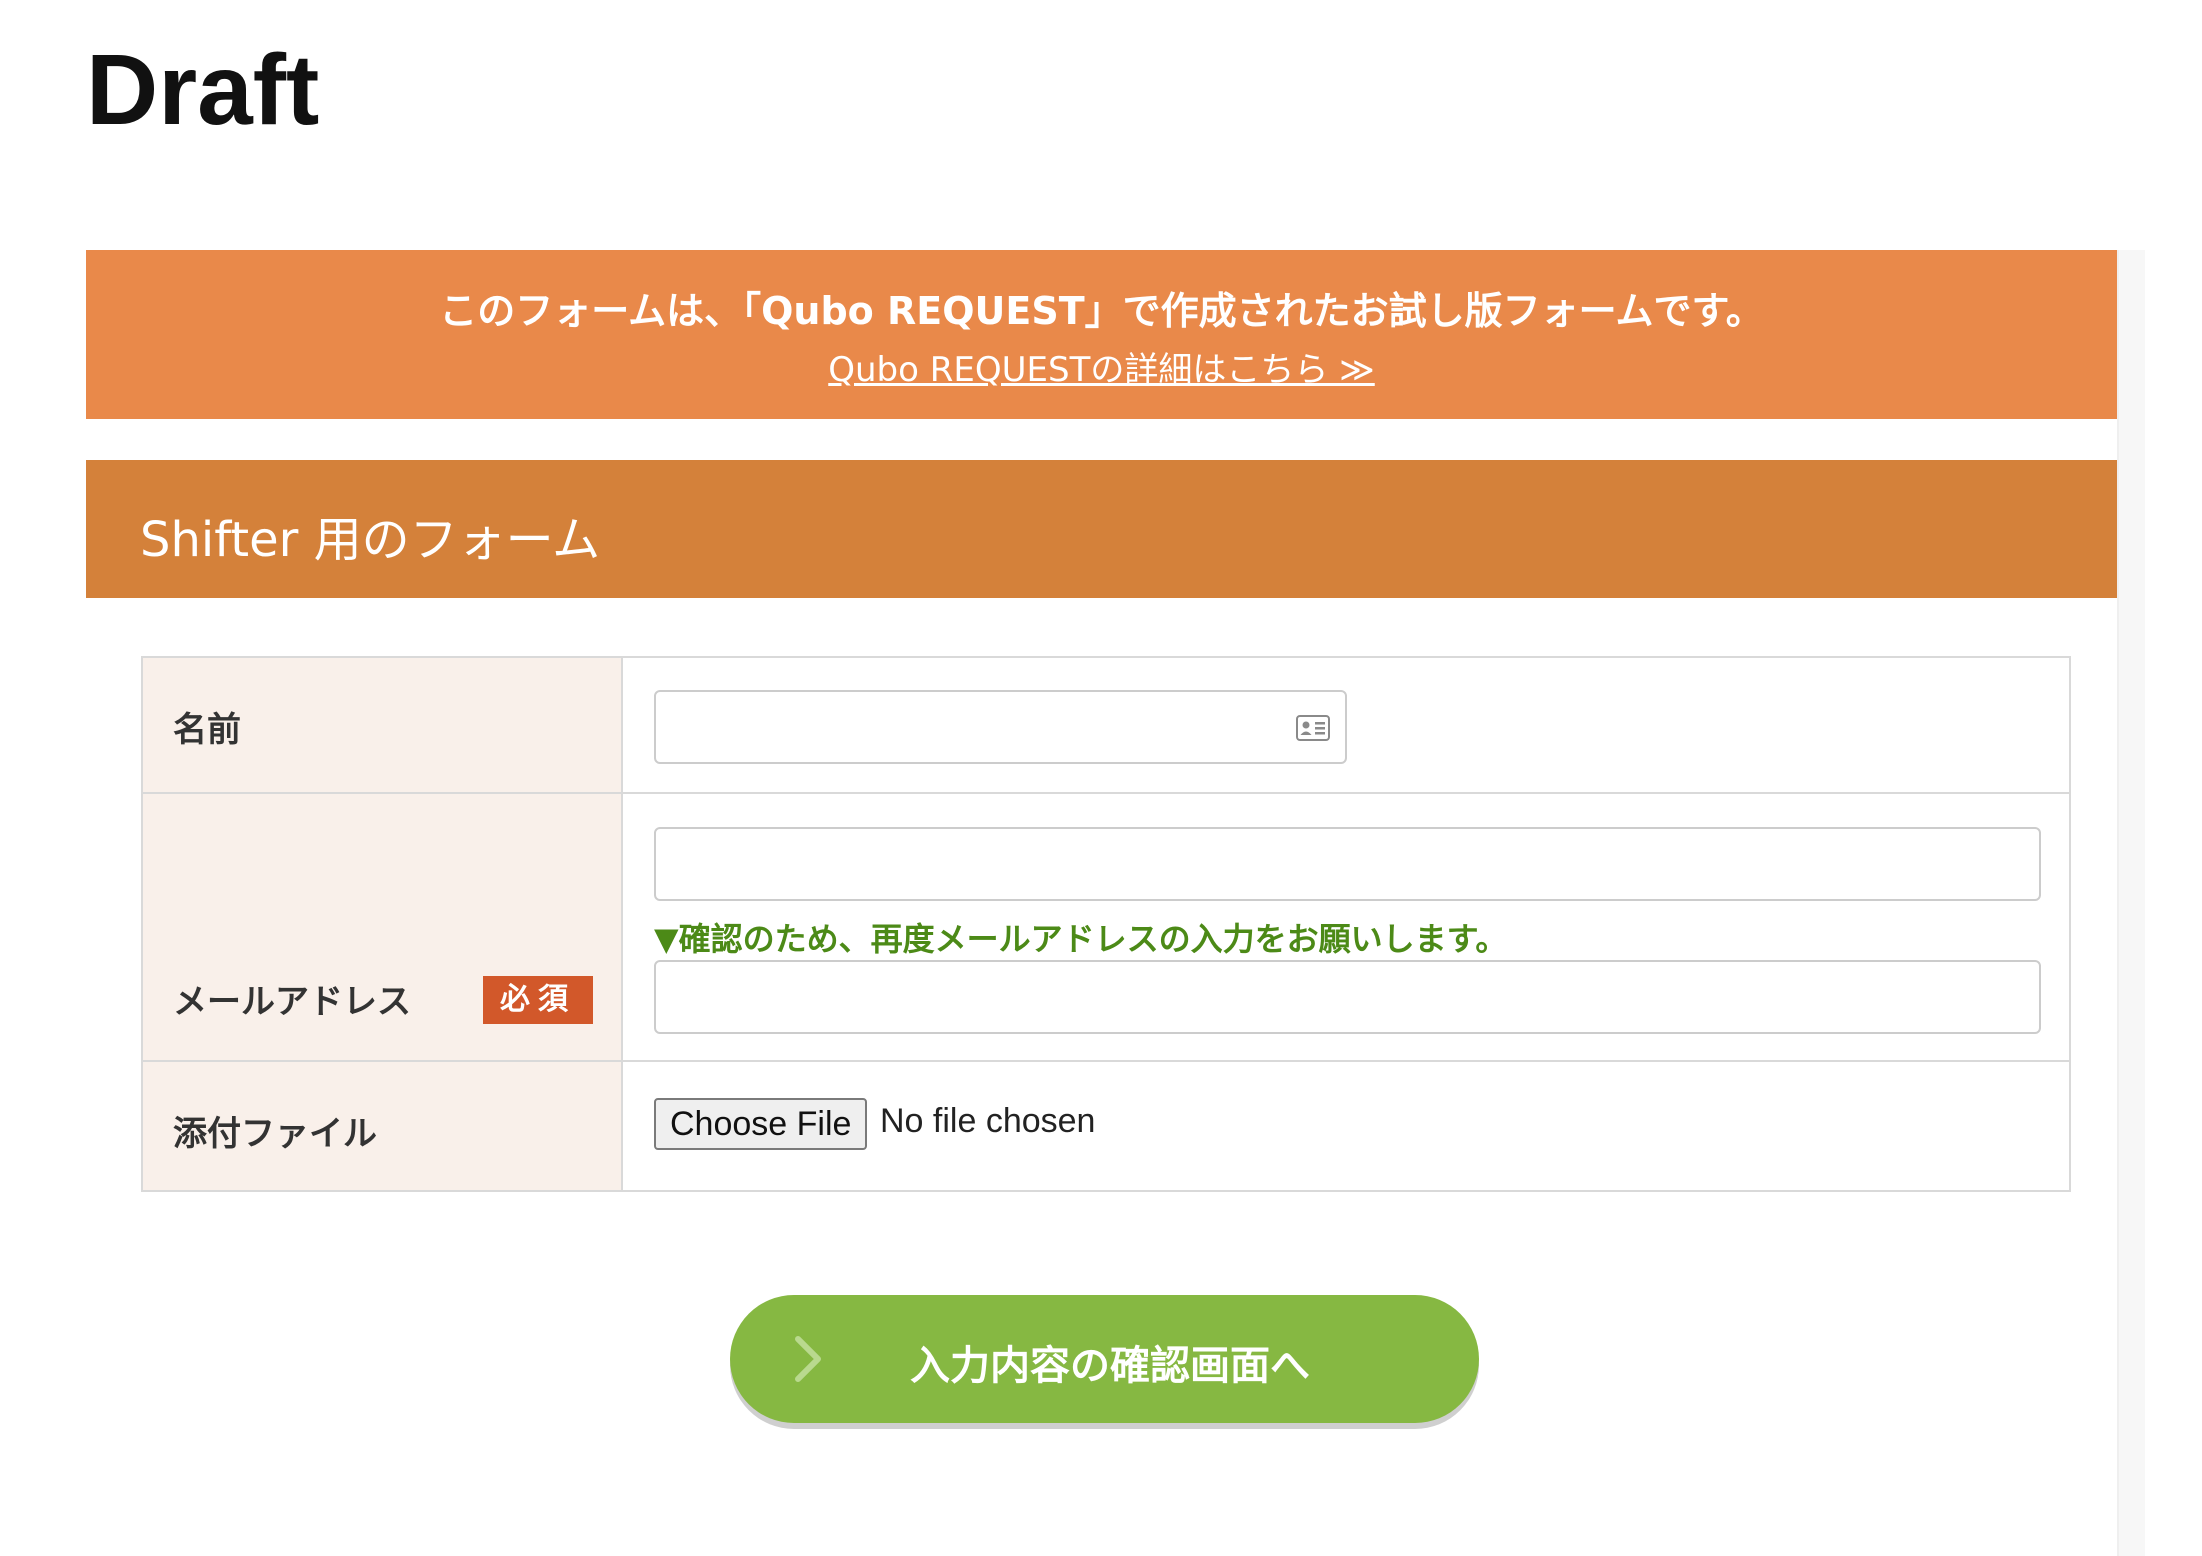 The height and width of the screenshot is (1556, 2202). Describe the element at coordinates (207, 730) in the screenshot. I see `name-label: 名前` at that location.